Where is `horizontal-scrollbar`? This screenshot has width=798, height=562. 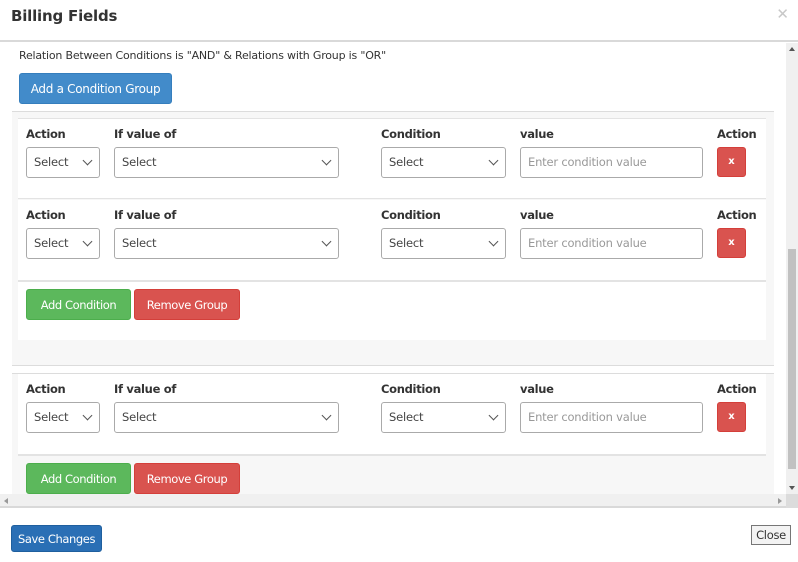
horizontal-scrollbar is located at coordinates (393, 501).